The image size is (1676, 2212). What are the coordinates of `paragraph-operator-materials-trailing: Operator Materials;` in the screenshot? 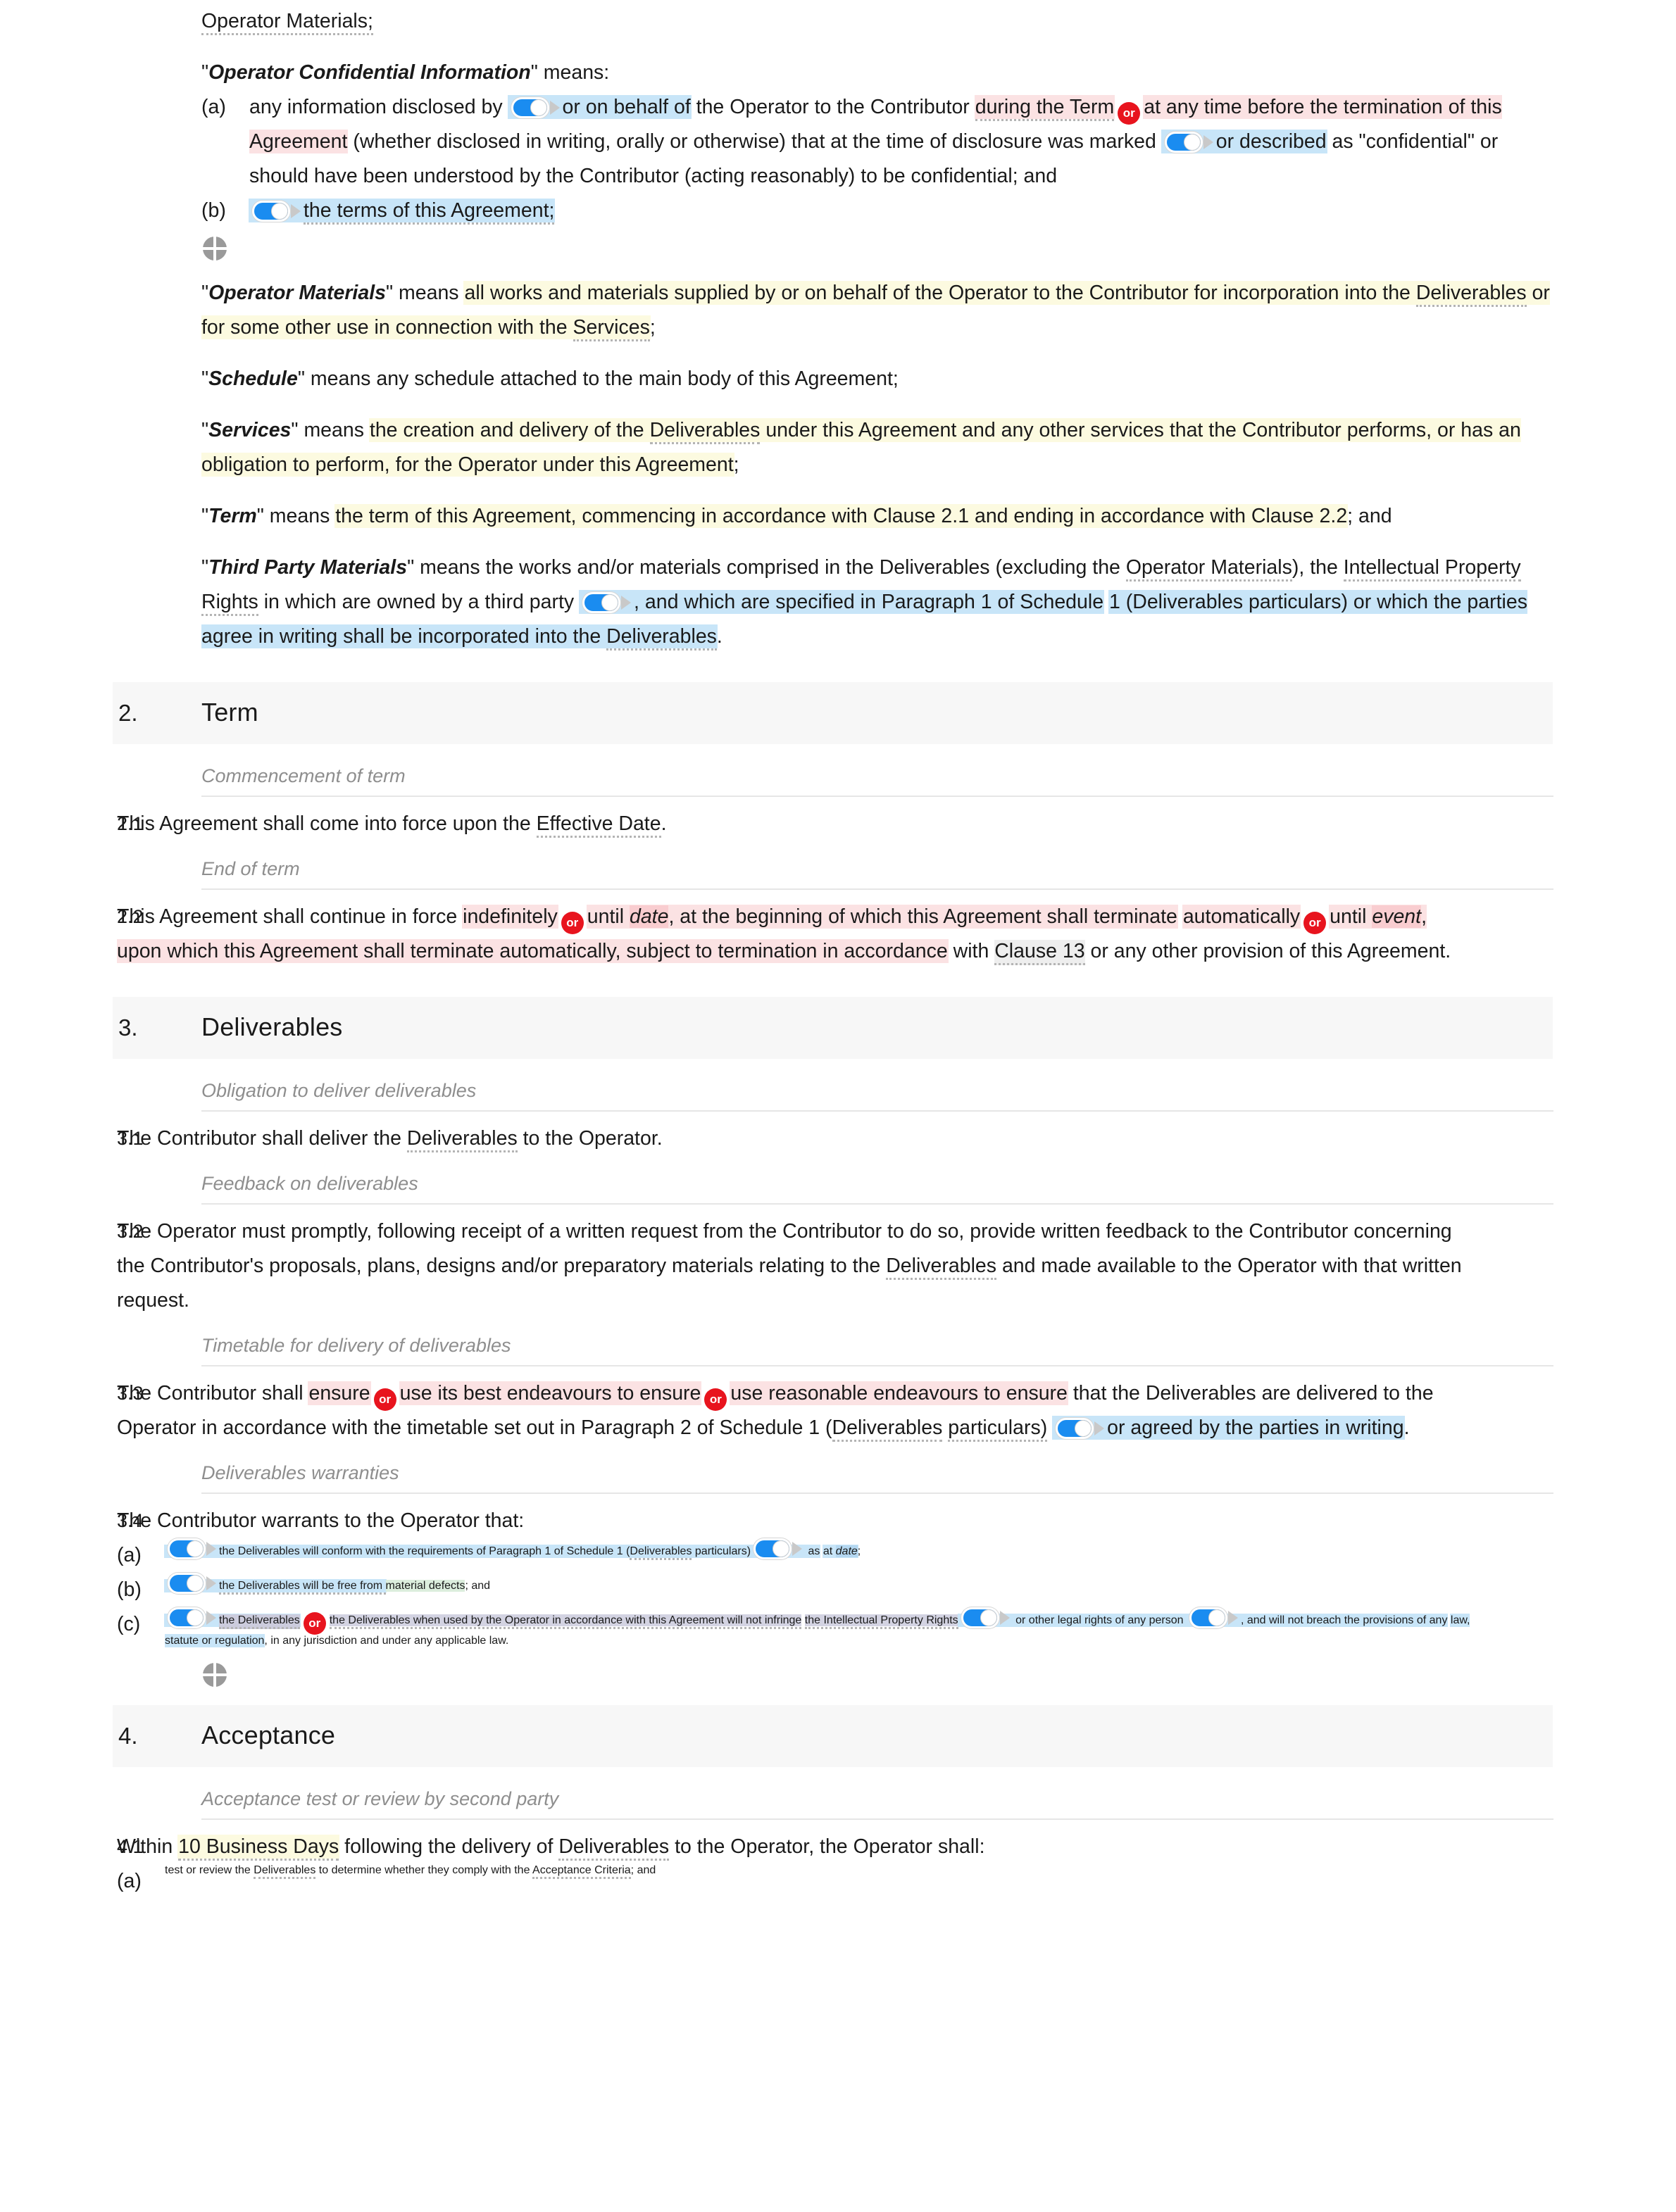 It's located at (879, 21).